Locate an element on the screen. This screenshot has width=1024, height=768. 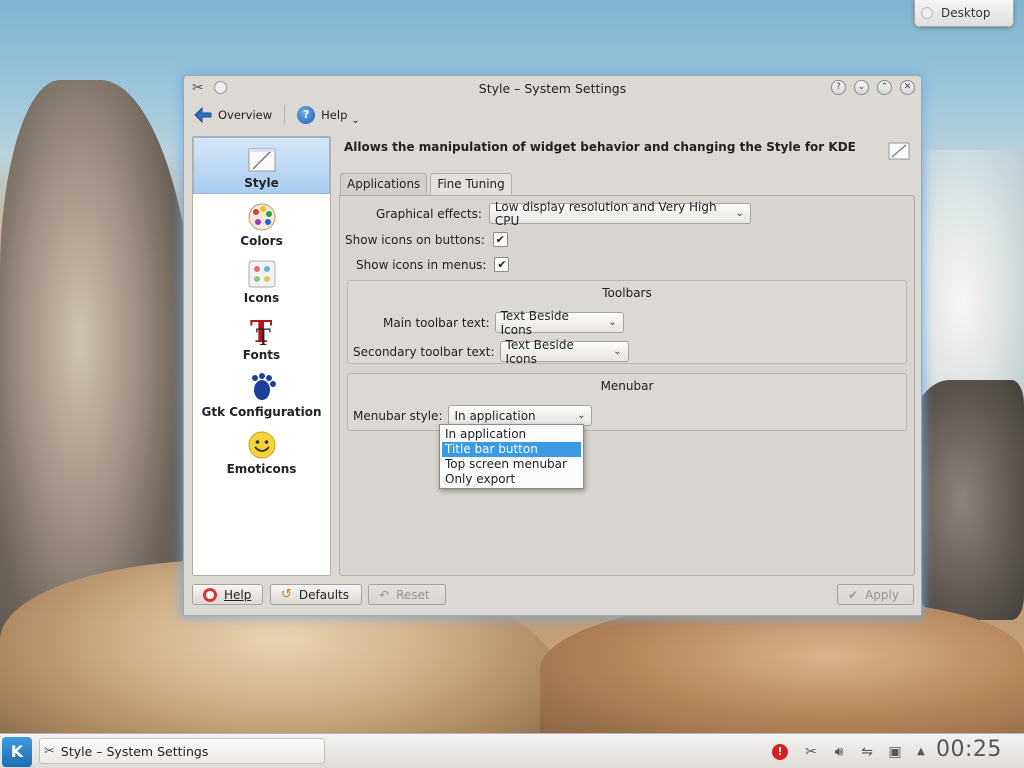
toolbar: Overview ? Help ⌄ is located at coordinates (277, 115).